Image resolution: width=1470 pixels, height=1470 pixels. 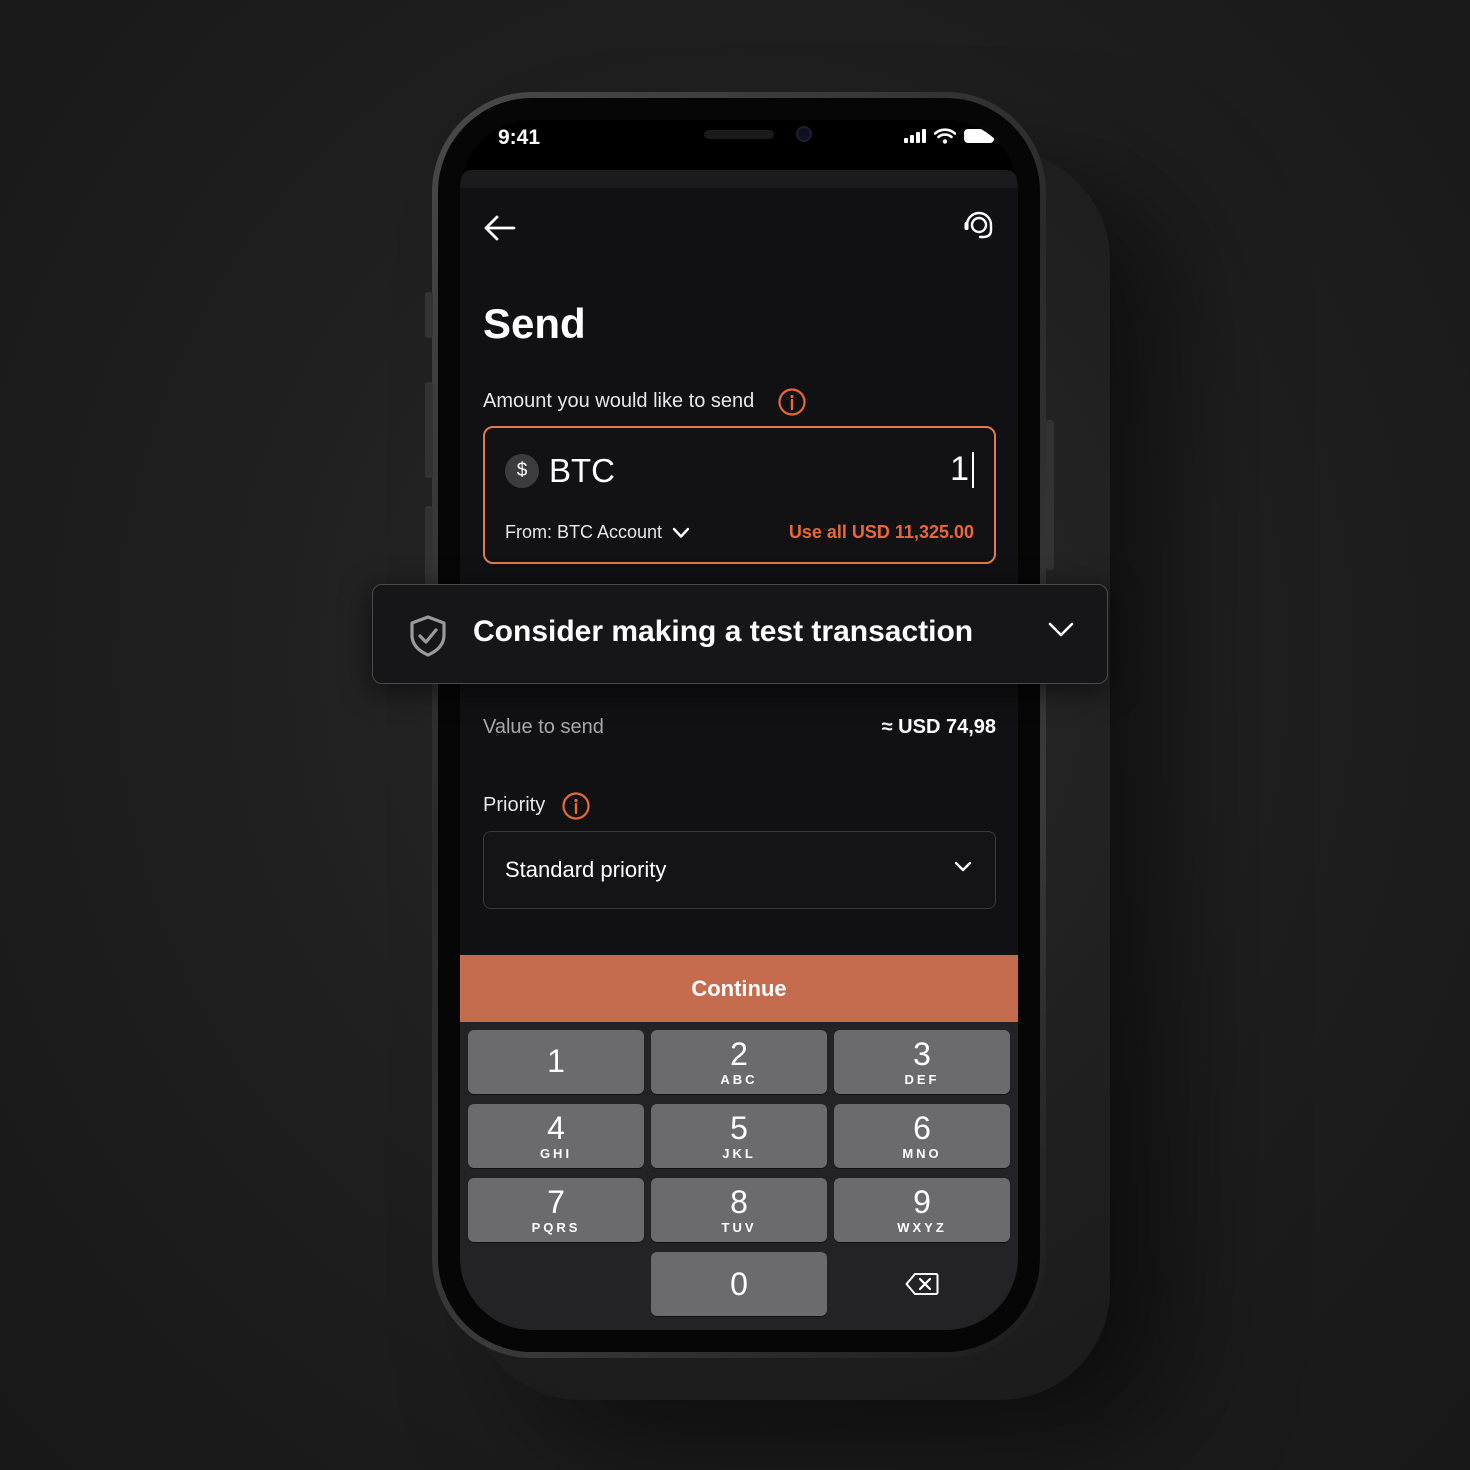 What do you see at coordinates (981, 136) in the screenshot?
I see `battery-icon` at bounding box center [981, 136].